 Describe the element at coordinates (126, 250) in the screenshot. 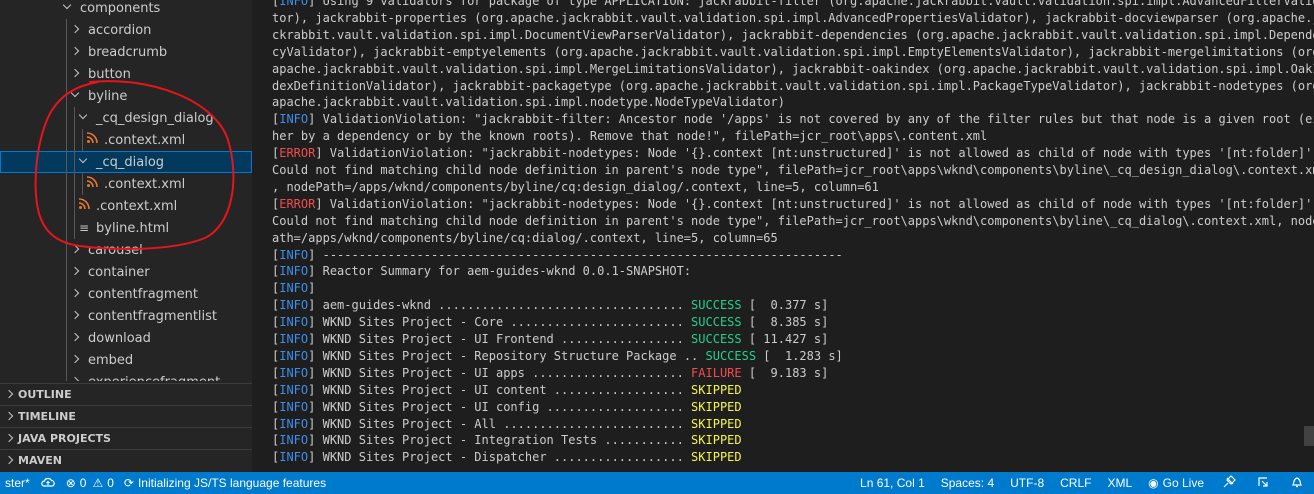

I see `tree-folder-carousel: carousel` at that location.